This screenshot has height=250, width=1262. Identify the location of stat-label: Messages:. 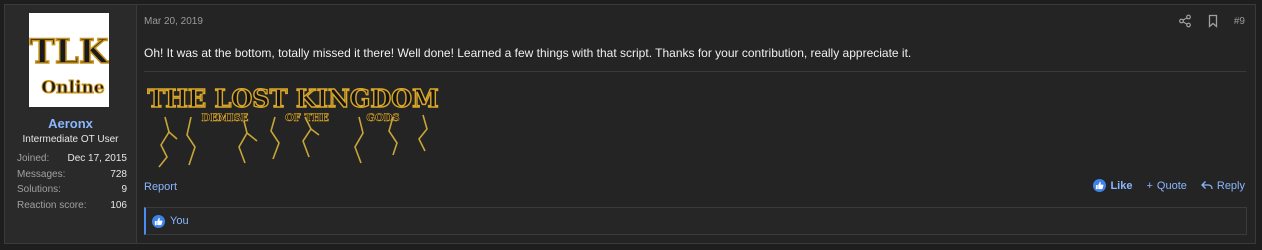
(41, 174).